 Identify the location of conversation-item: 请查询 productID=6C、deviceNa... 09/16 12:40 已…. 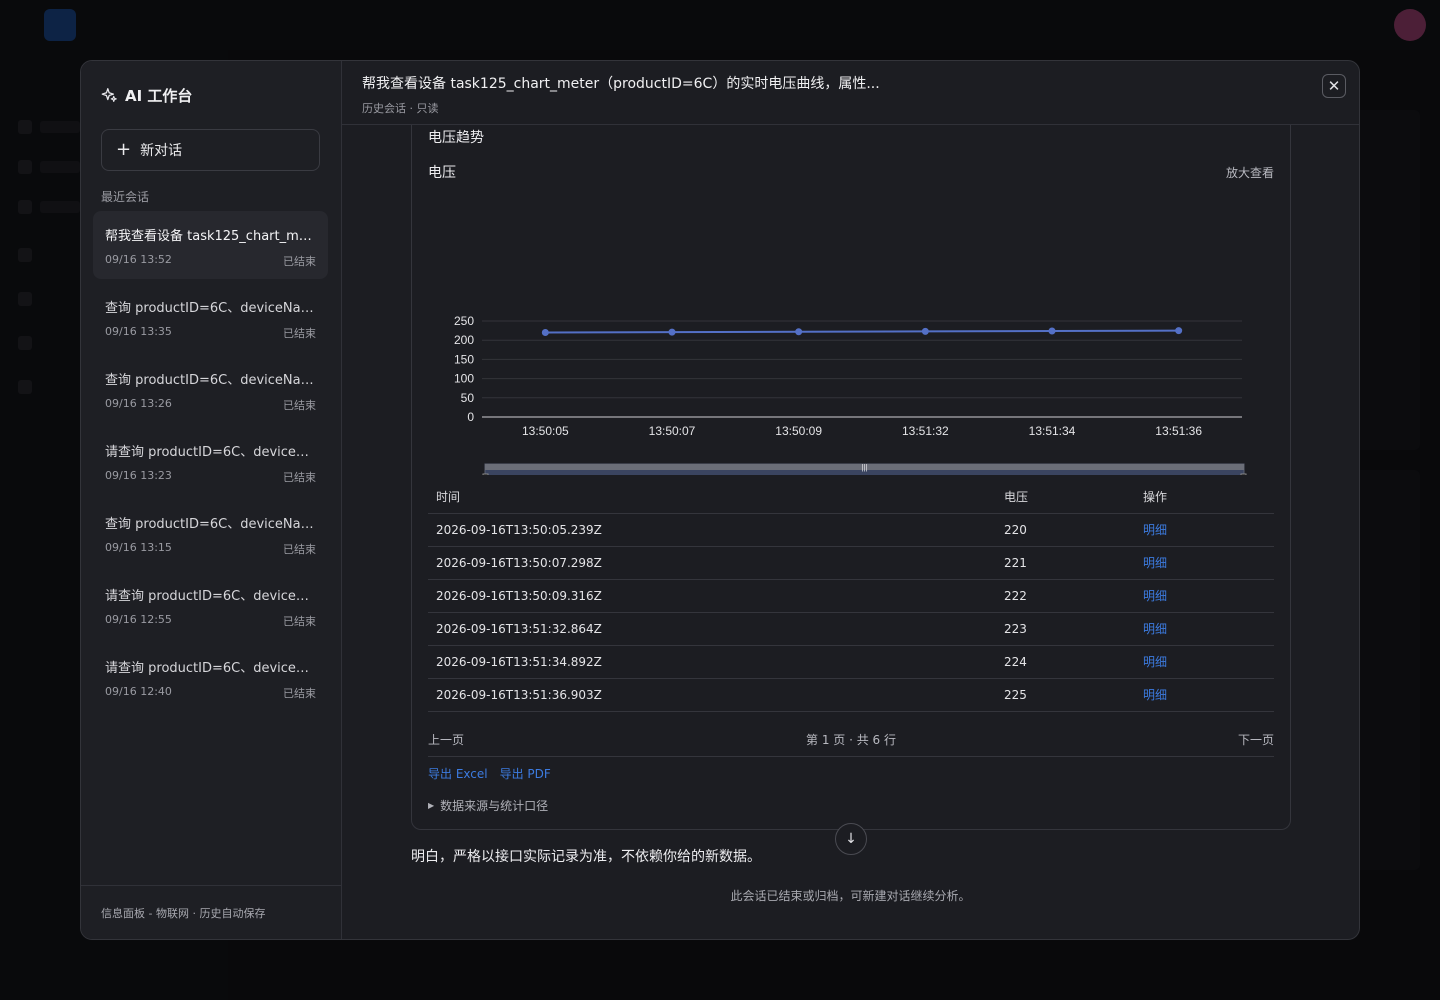
(210, 677).